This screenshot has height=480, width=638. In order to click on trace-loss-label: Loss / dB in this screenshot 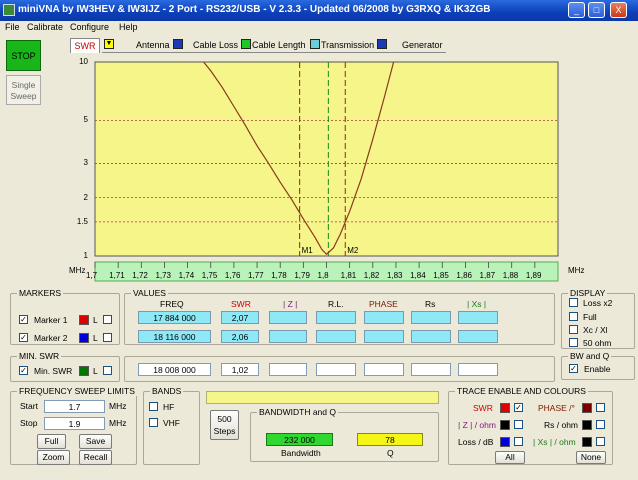, I will do `click(476, 442)`.